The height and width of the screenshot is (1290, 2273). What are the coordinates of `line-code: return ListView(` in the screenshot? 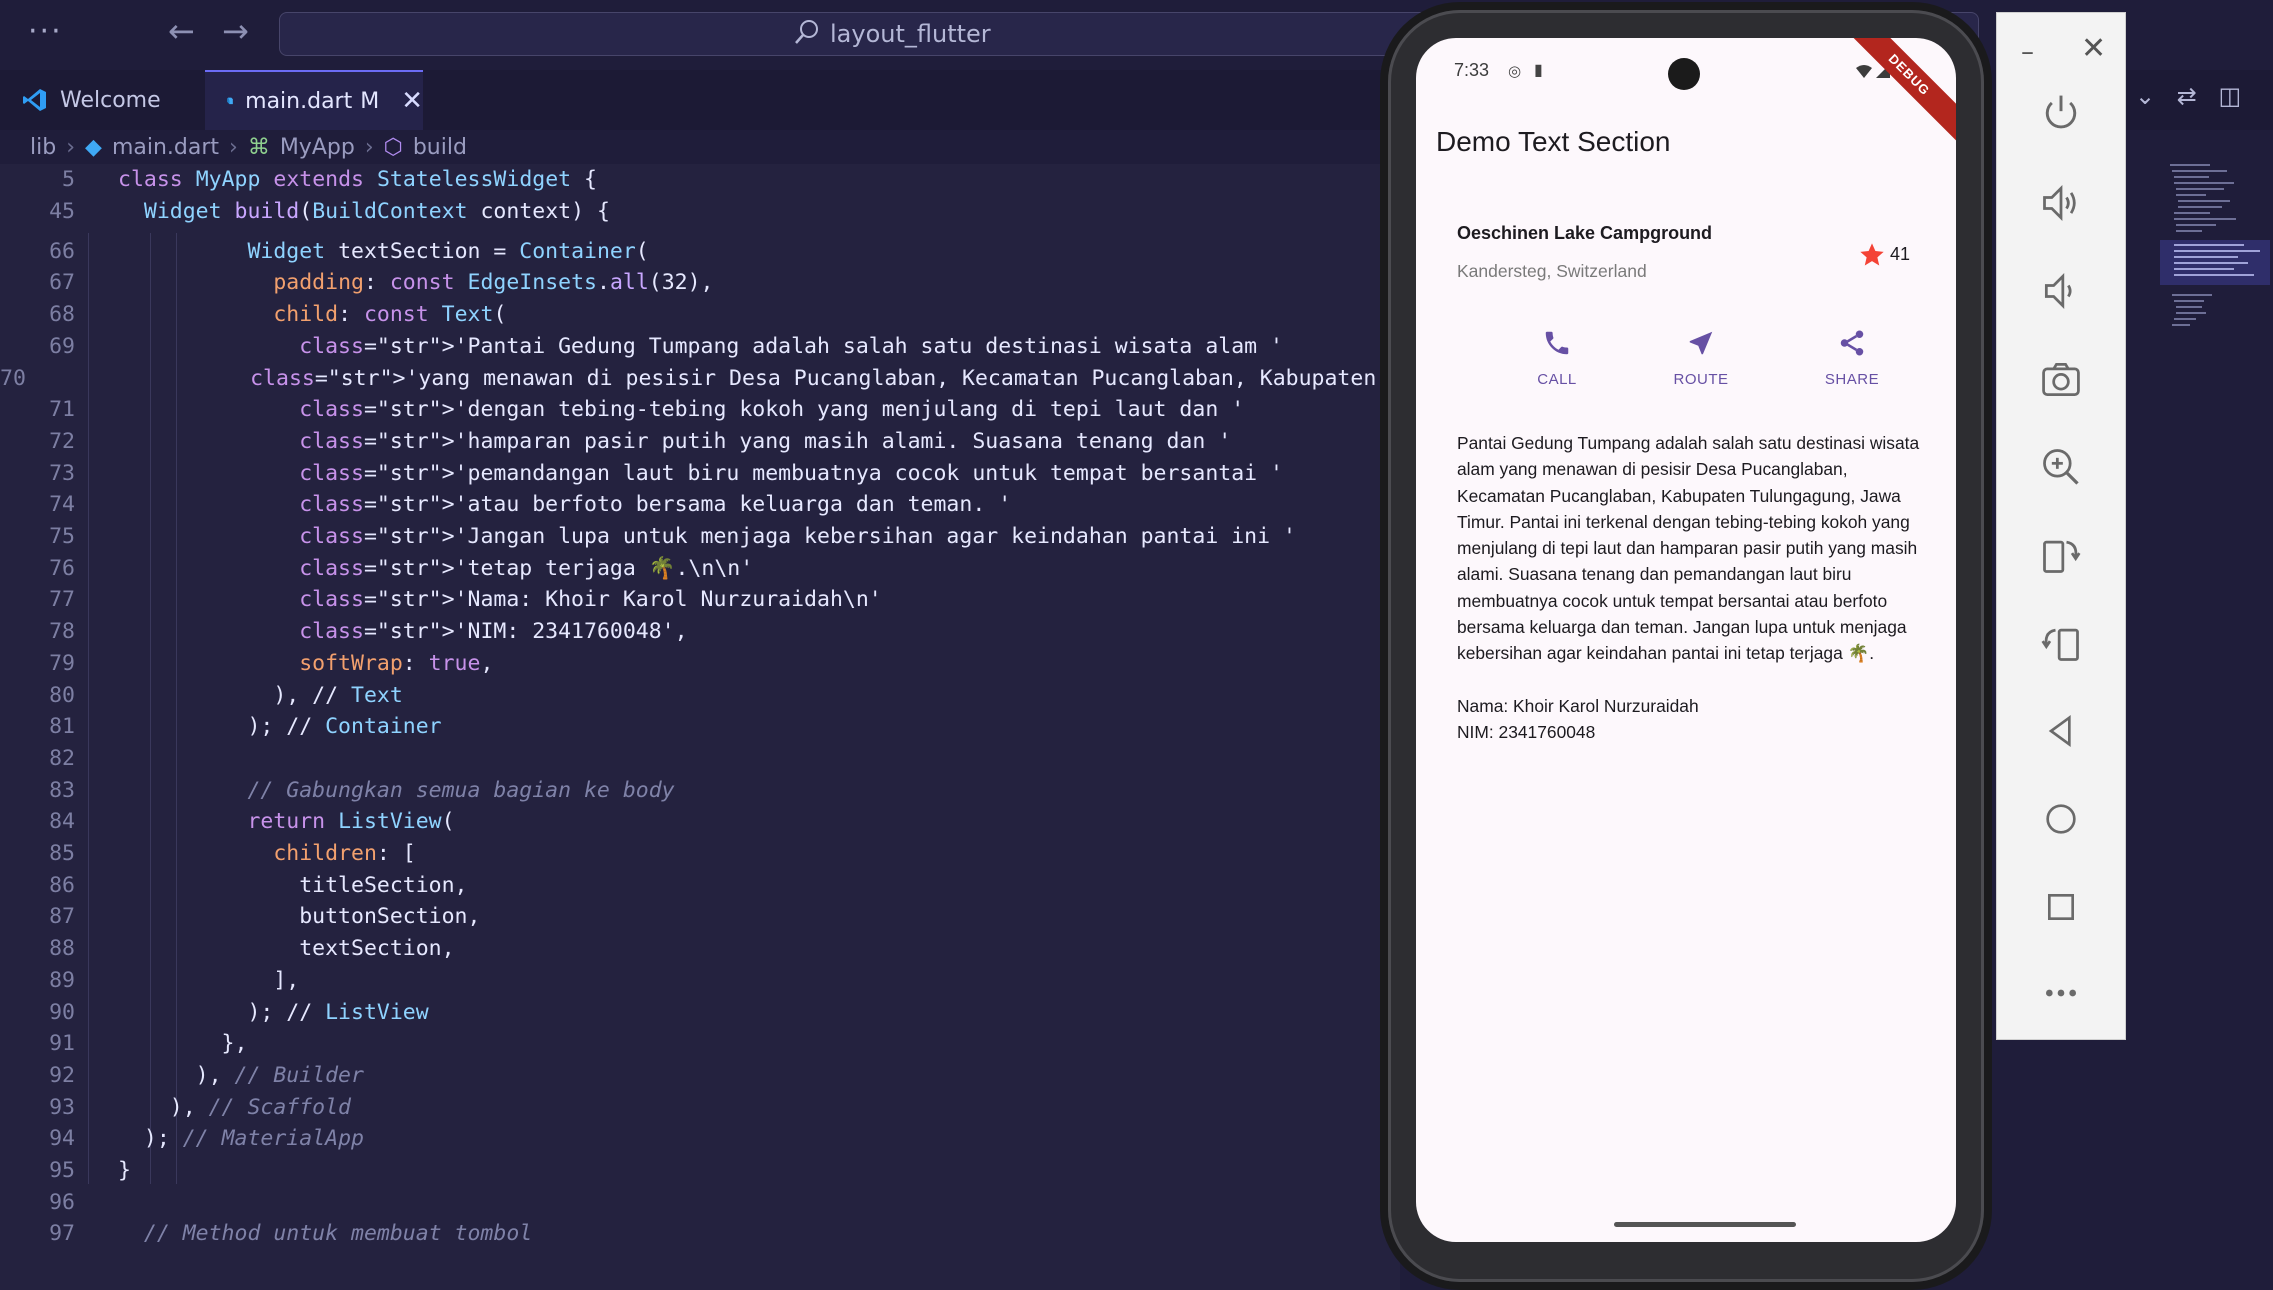 It's located at (351, 822).